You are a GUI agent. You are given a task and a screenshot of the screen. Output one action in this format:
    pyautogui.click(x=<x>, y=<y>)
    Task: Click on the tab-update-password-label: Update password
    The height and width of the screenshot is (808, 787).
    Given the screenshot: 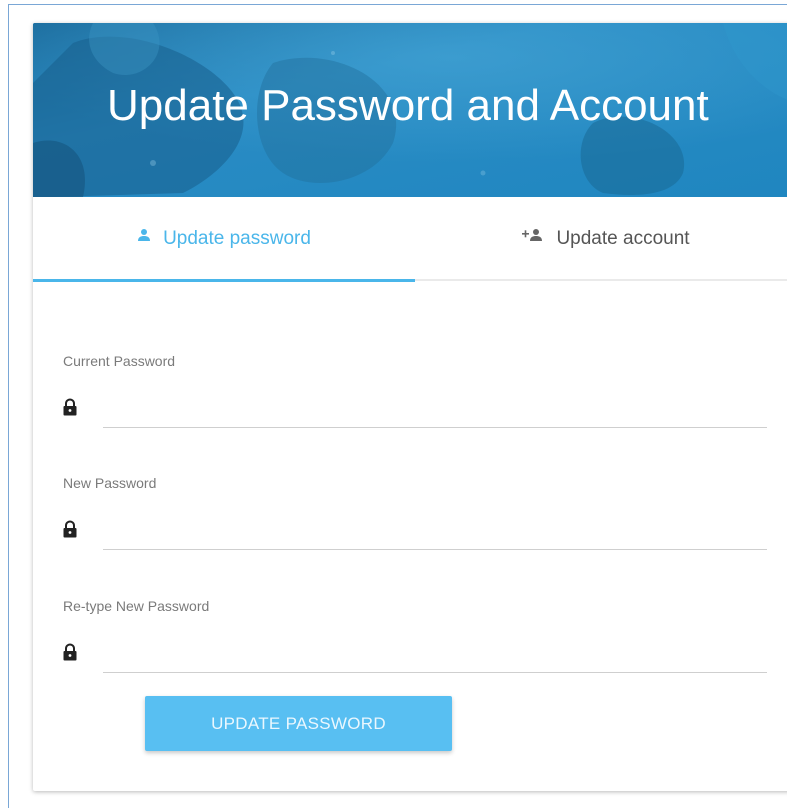 What is the action you would take?
    pyautogui.click(x=237, y=238)
    